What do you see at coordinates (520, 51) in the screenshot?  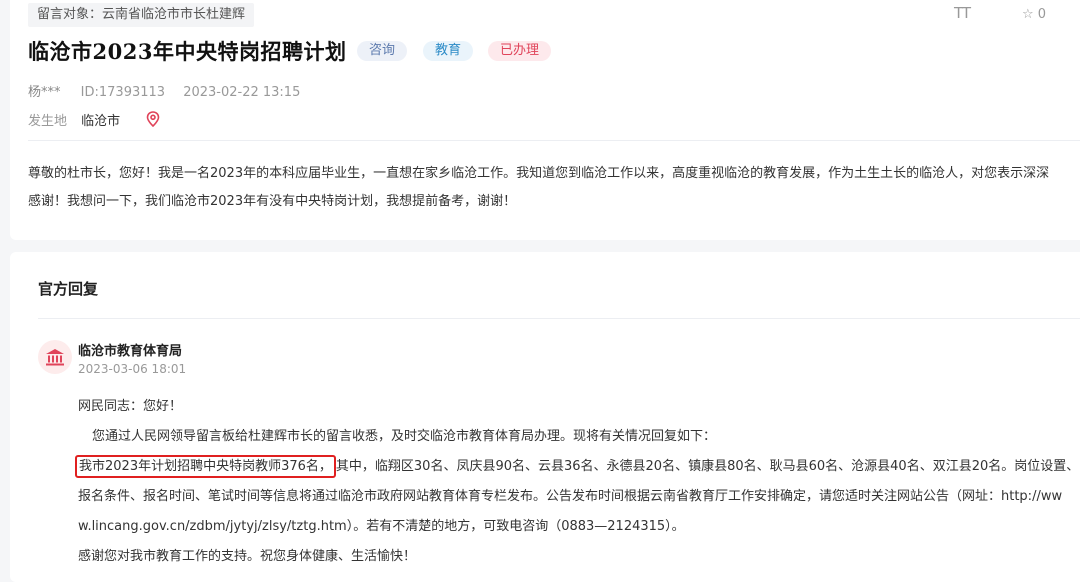 I see `status-badge: 已办理` at bounding box center [520, 51].